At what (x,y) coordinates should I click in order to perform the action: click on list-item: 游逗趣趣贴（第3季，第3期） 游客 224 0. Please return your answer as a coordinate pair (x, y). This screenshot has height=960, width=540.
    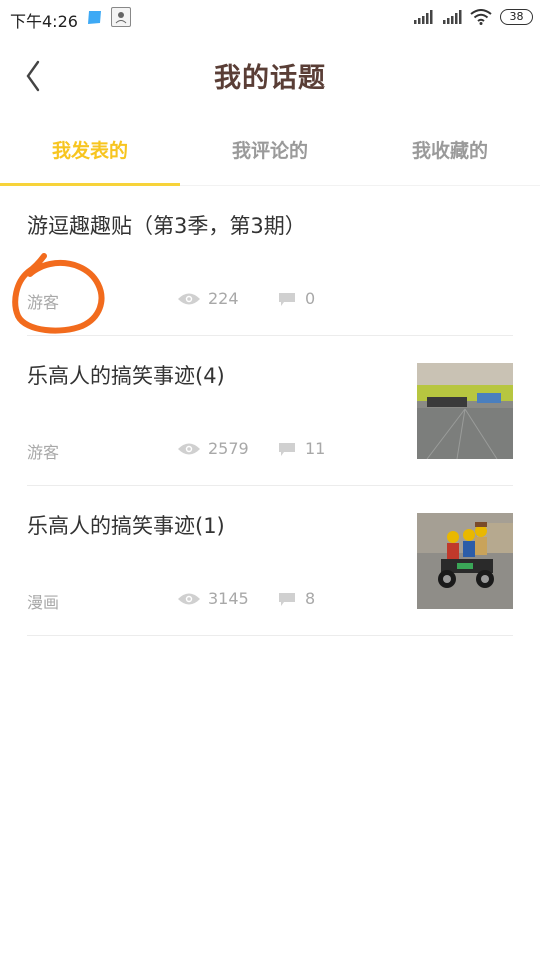
    Looking at the image, I should click on (270, 261).